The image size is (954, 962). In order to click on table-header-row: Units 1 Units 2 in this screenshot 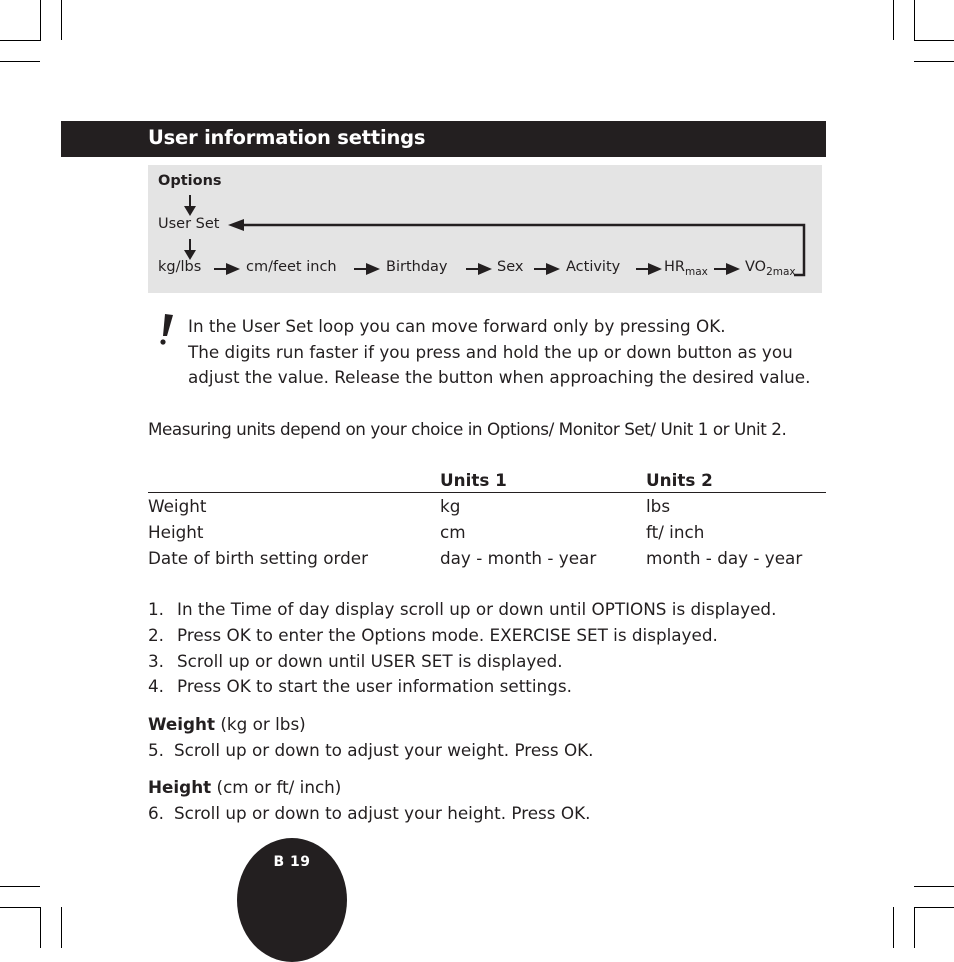, I will do `click(487, 483)`.